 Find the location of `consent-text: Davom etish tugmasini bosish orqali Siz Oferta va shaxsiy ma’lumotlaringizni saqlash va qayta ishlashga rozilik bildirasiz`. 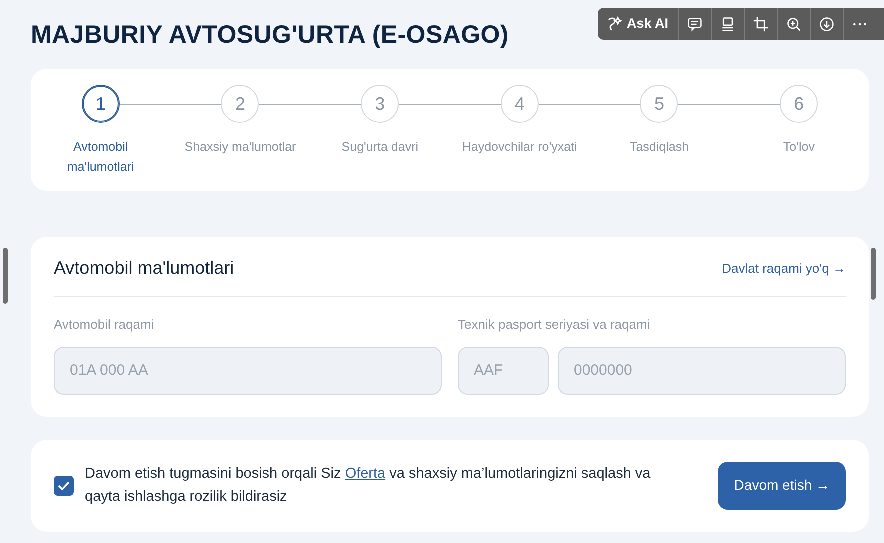

consent-text: Davom etish tugmasini bosish orqali Siz Oferta va shaxsiy ma’lumotlaringizni saqlash va qayta ishlashga rozilik bildirasiz is located at coordinates (368, 485).